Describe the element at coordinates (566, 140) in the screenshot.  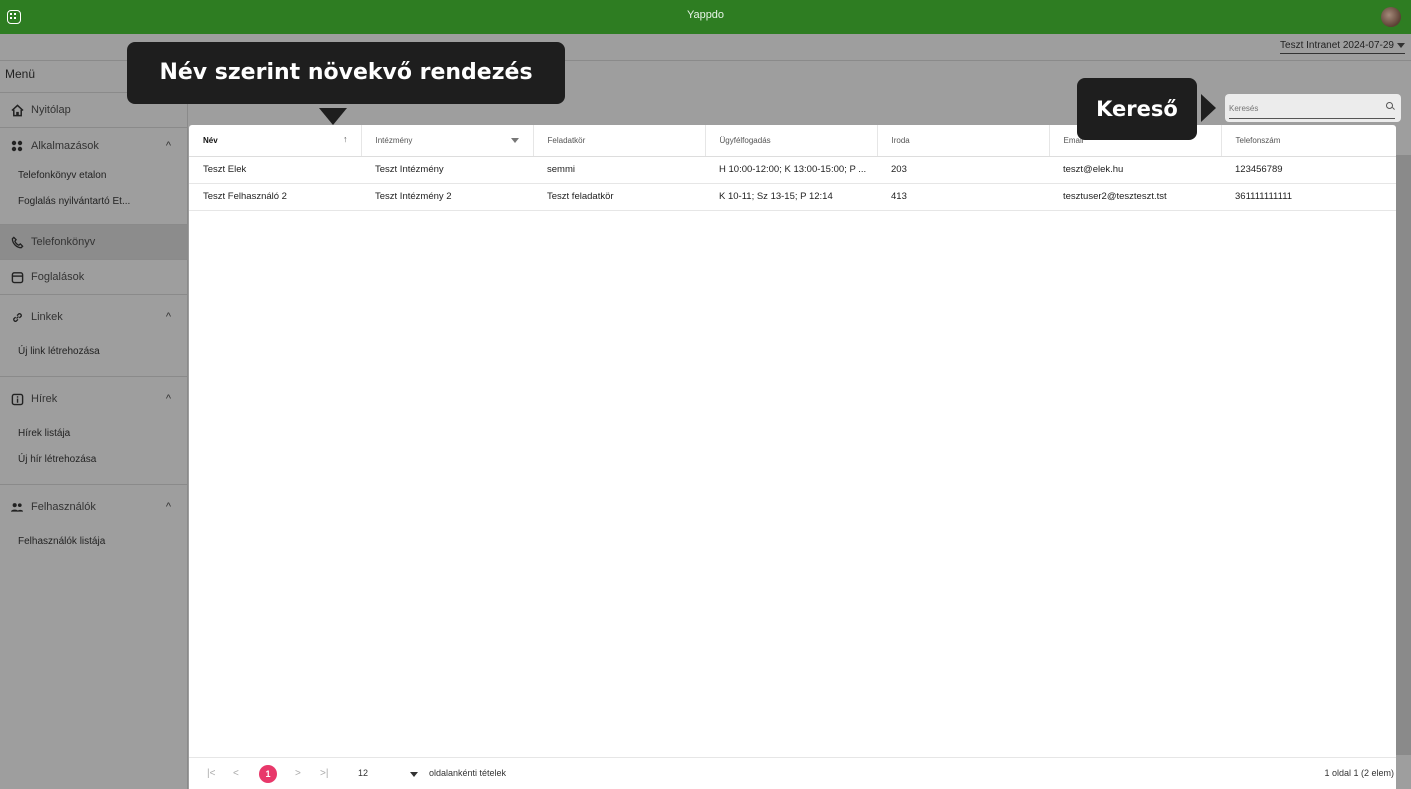
I see `column-header-label: Feladatkör` at that location.